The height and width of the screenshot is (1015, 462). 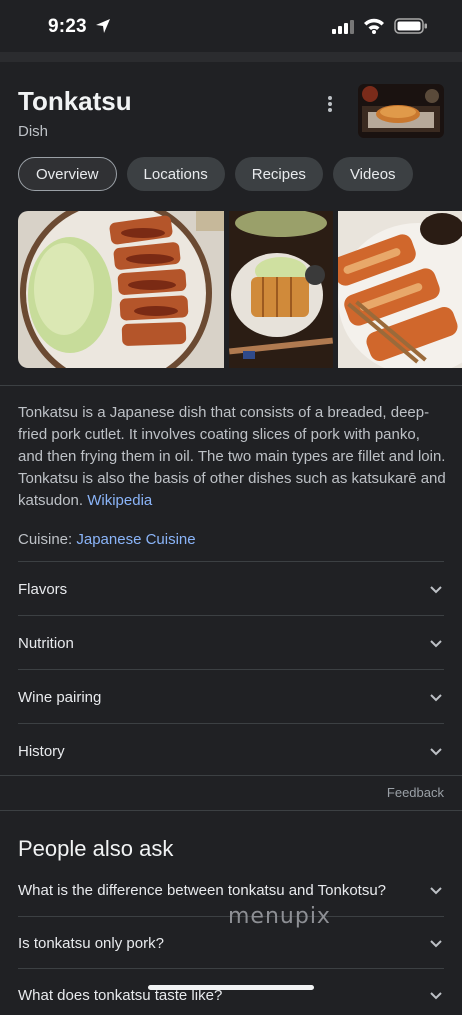 I want to click on entity-subtitle: Dish, so click(x=33, y=131).